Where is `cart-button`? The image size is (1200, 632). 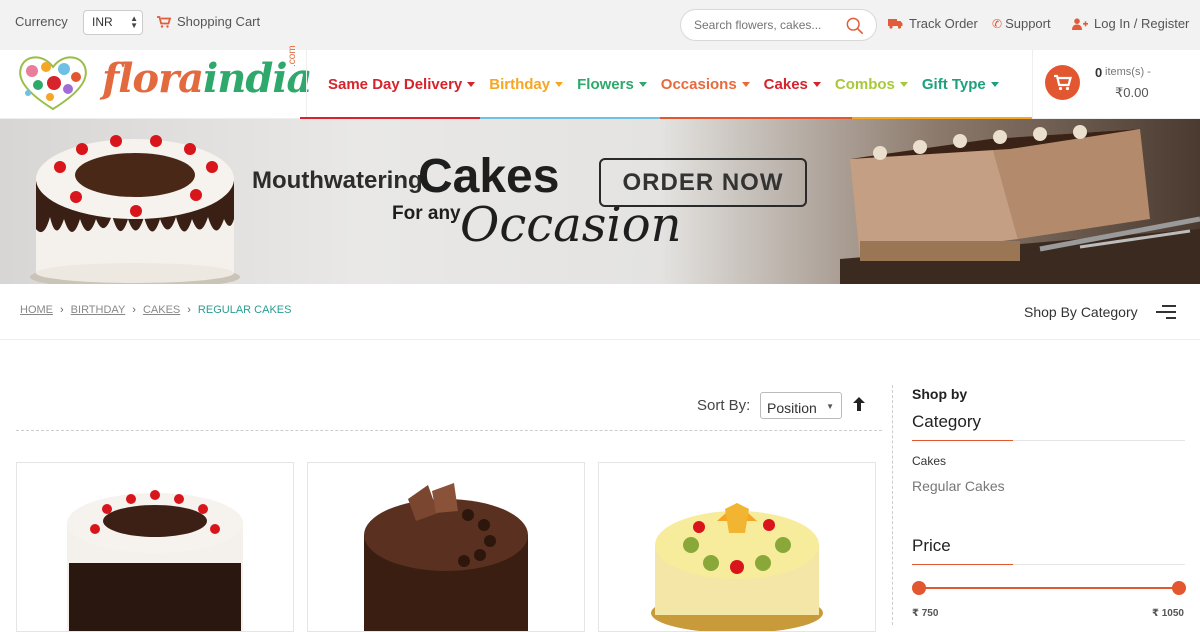 cart-button is located at coordinates (1062, 82).